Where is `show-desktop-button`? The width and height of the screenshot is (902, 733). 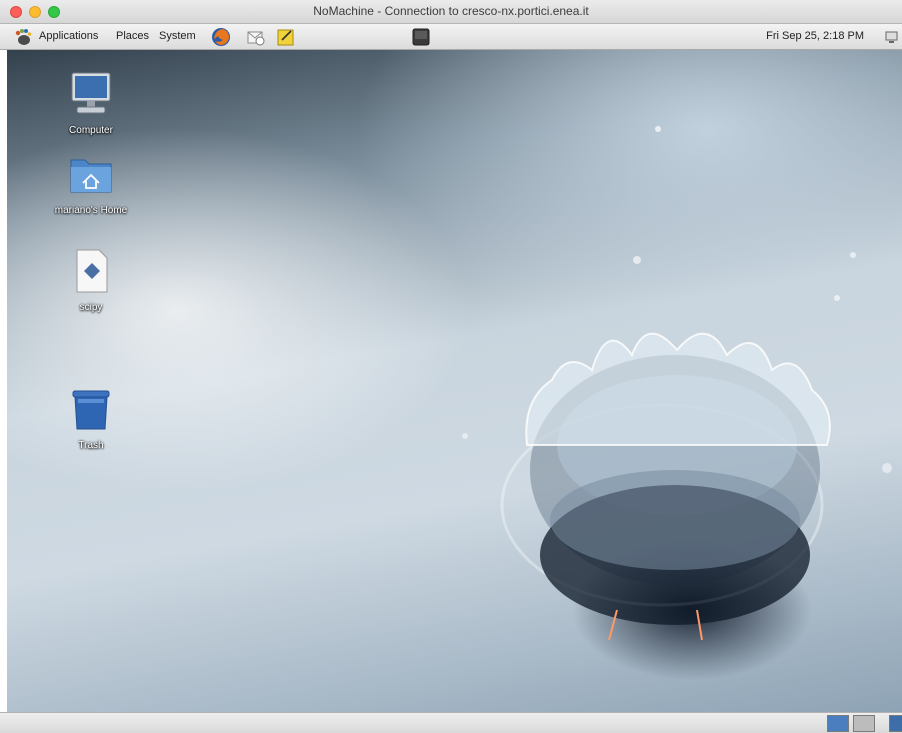
show-desktop-button is located at coordinates (895, 723).